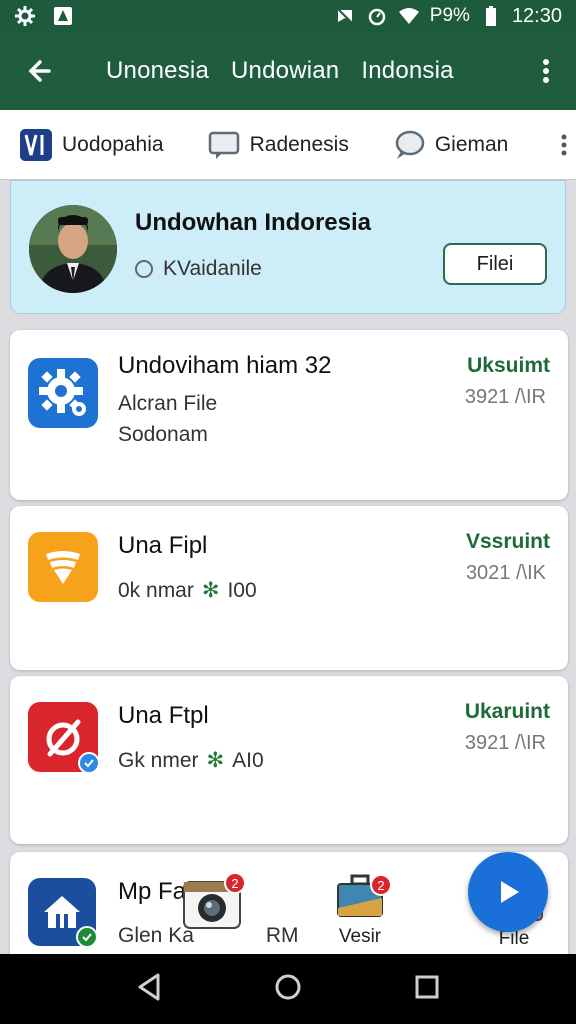  What do you see at coordinates (288, 16) in the screenshot?
I see `status-bar: P9% 12:30` at bounding box center [288, 16].